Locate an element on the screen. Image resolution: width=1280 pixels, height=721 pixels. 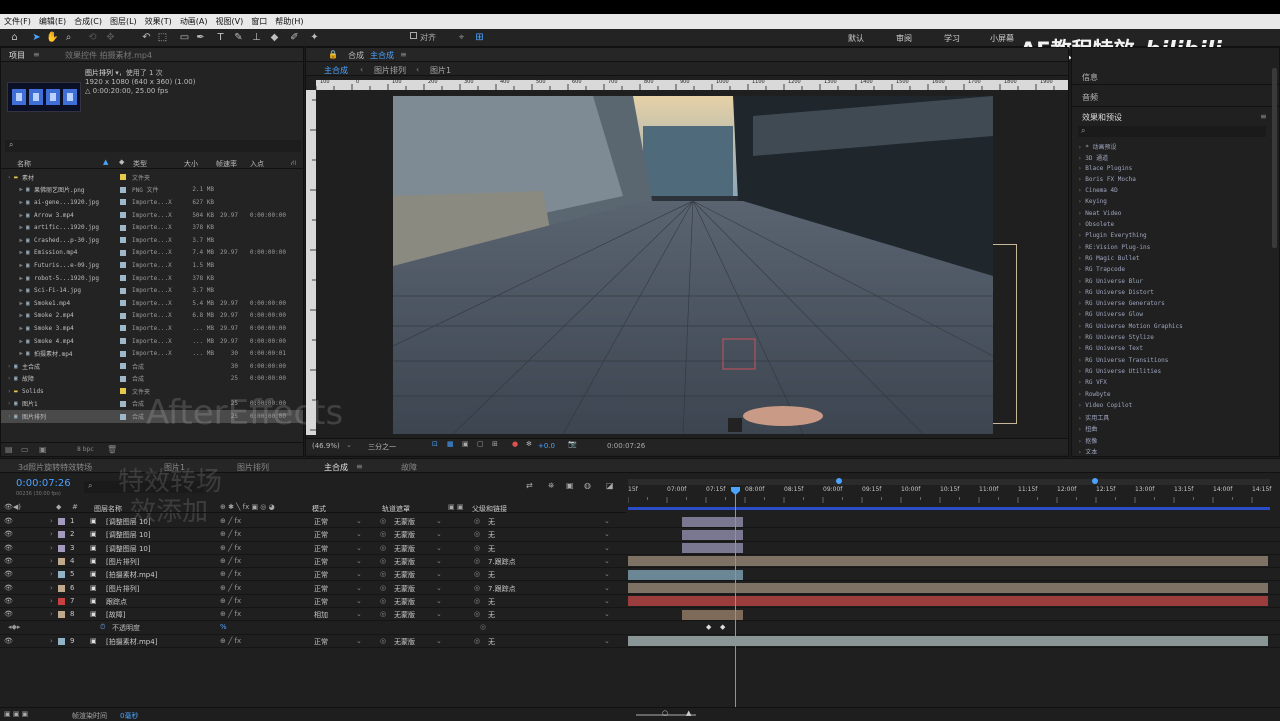
col-name: 名称 is located at coordinates (24, 164).